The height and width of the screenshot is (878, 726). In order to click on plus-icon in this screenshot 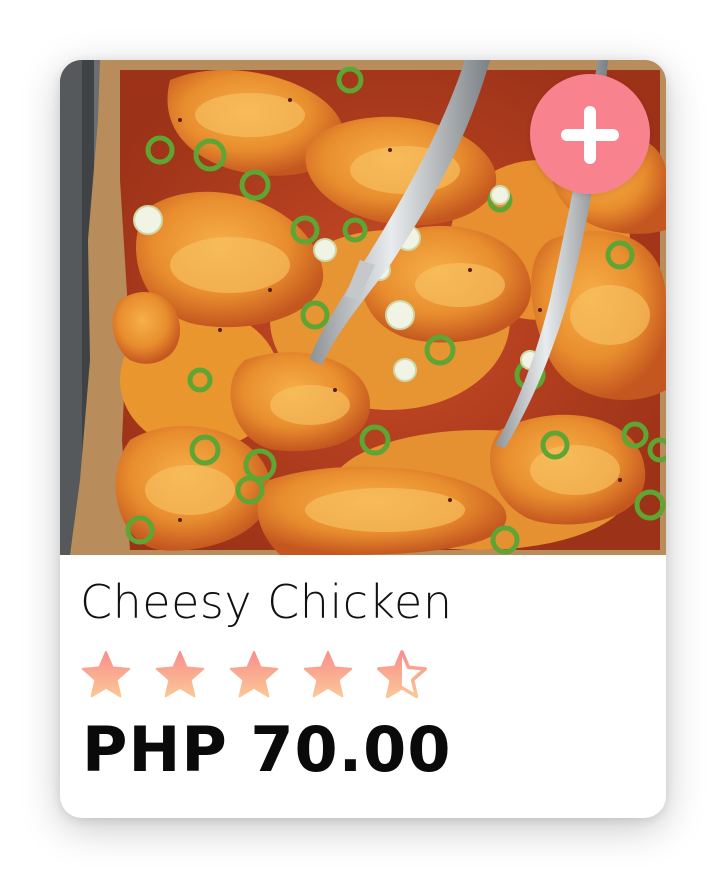, I will do `click(590, 134)`.